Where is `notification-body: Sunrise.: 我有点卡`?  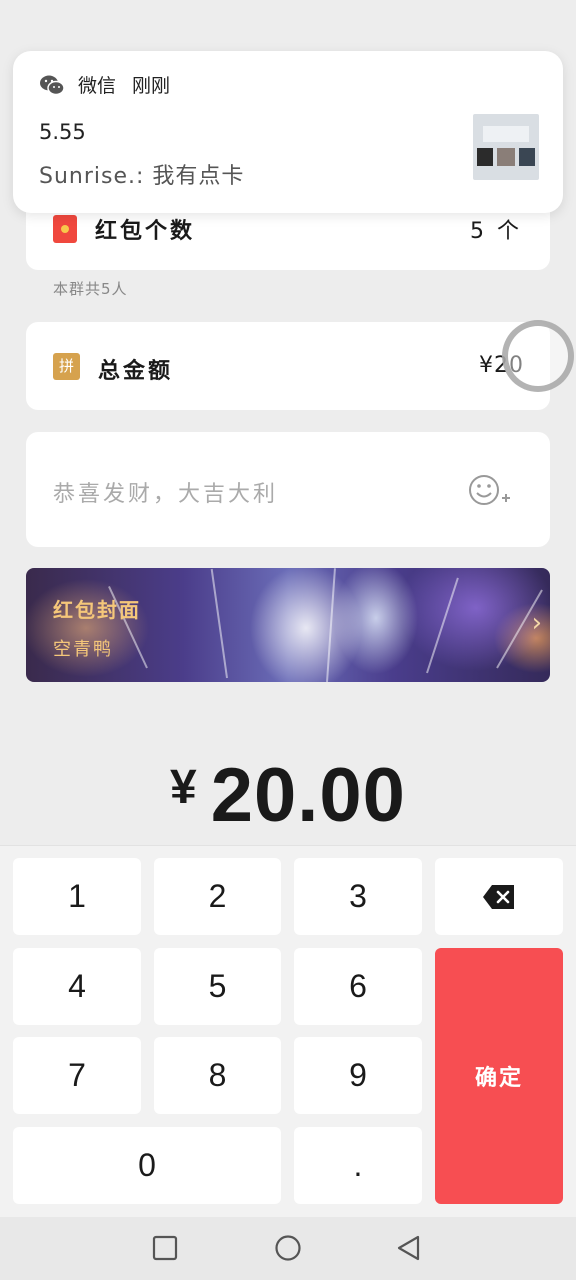
notification-body: Sunrise.: 我有点卡 is located at coordinates (142, 176).